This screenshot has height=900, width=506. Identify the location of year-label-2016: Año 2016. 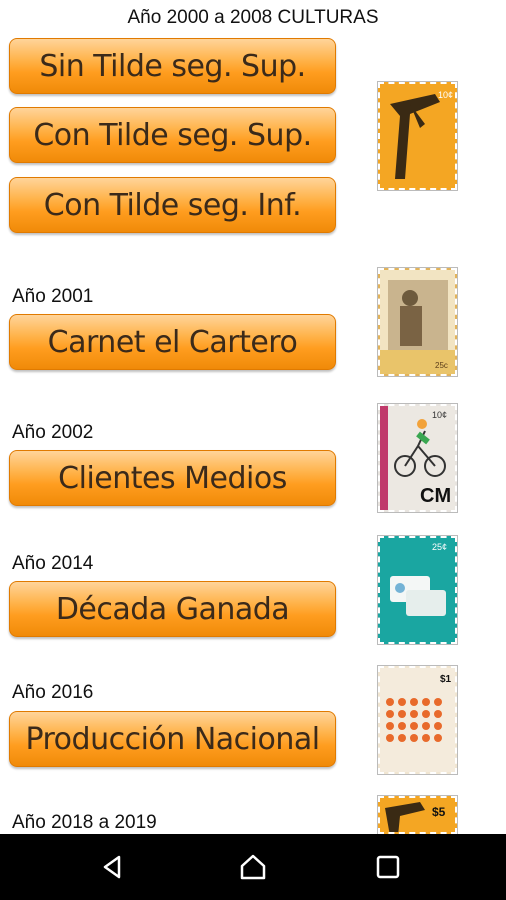
(53, 692).